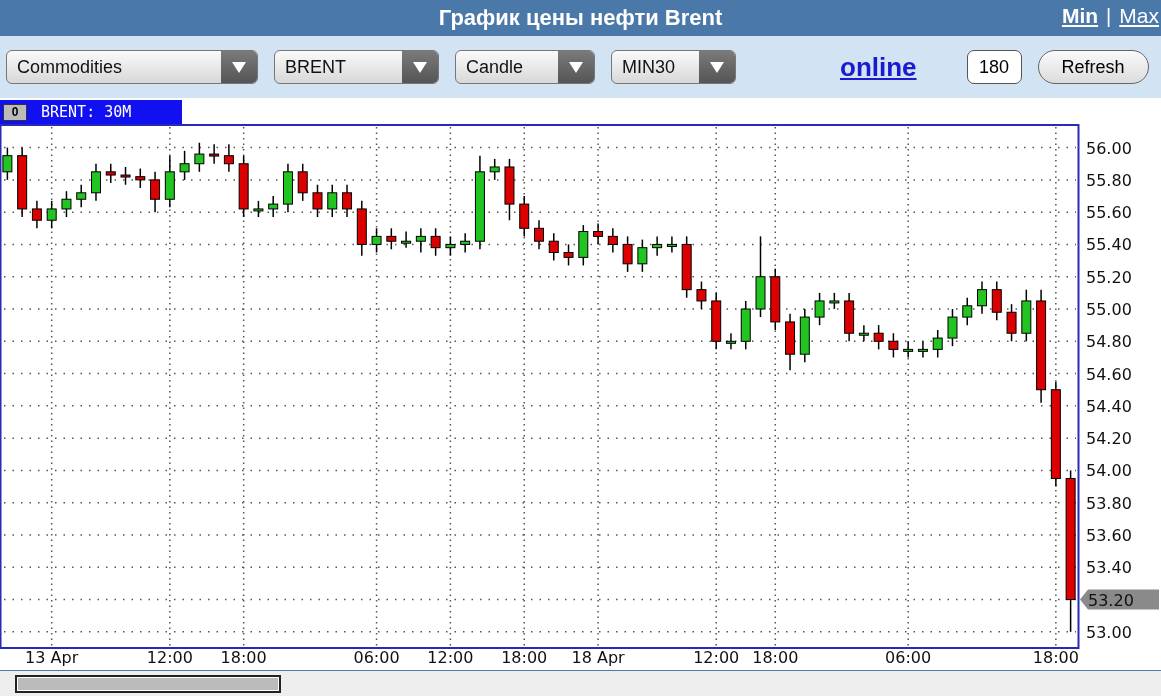 The image size is (1161, 696). Describe the element at coordinates (1109, 632) in the screenshot. I see `price-label: 53.00` at that location.